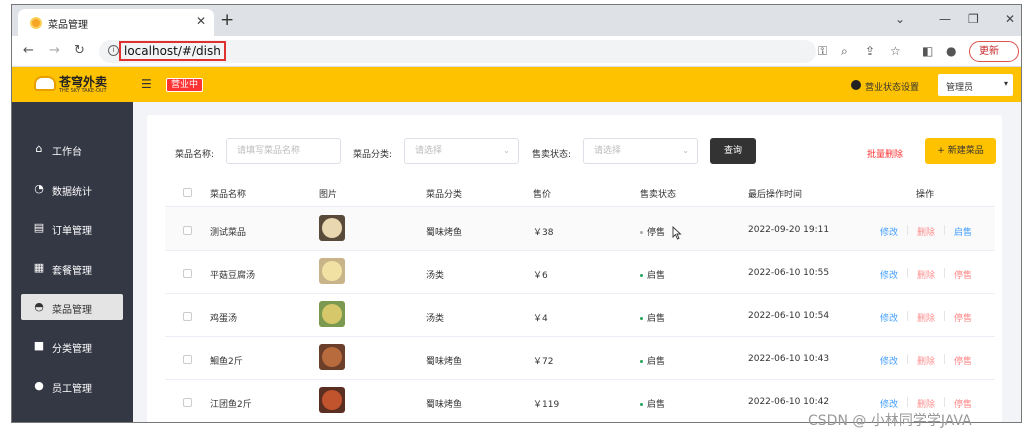 This screenshot has width=1031, height=437. I want to click on sidebar-item-3: ▦ 套餐管理, so click(72, 268).